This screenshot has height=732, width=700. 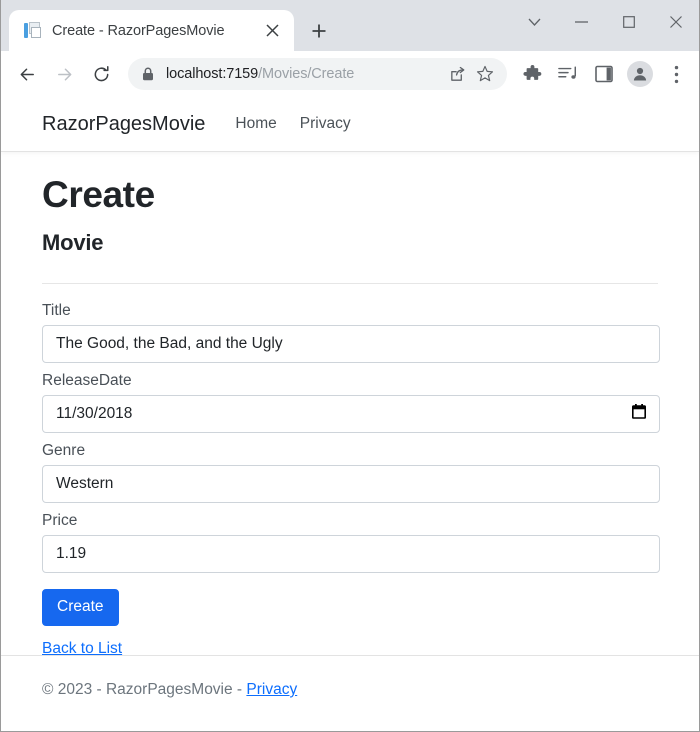 I want to click on address-bar-url: localhost:7159/Movies/Create, so click(x=304, y=74).